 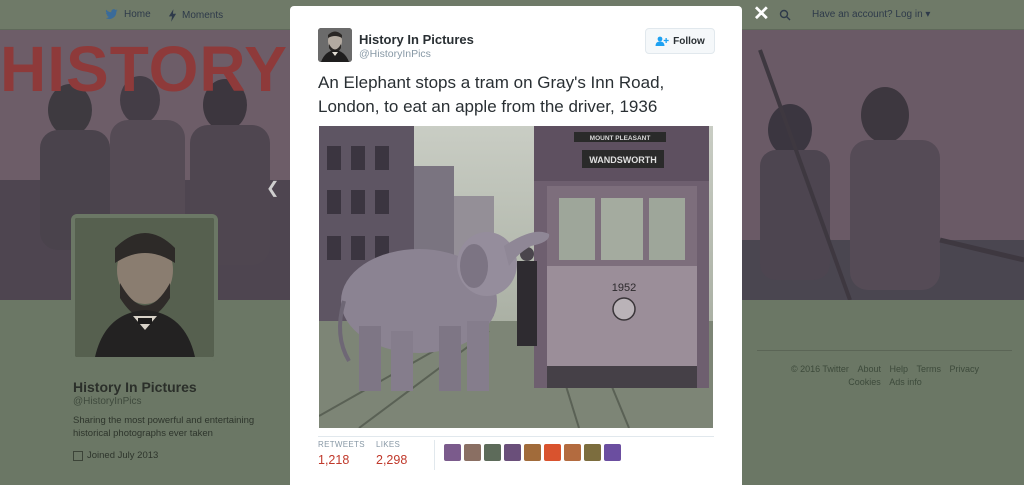 I want to click on retweets-count: 1,218, so click(x=334, y=460).